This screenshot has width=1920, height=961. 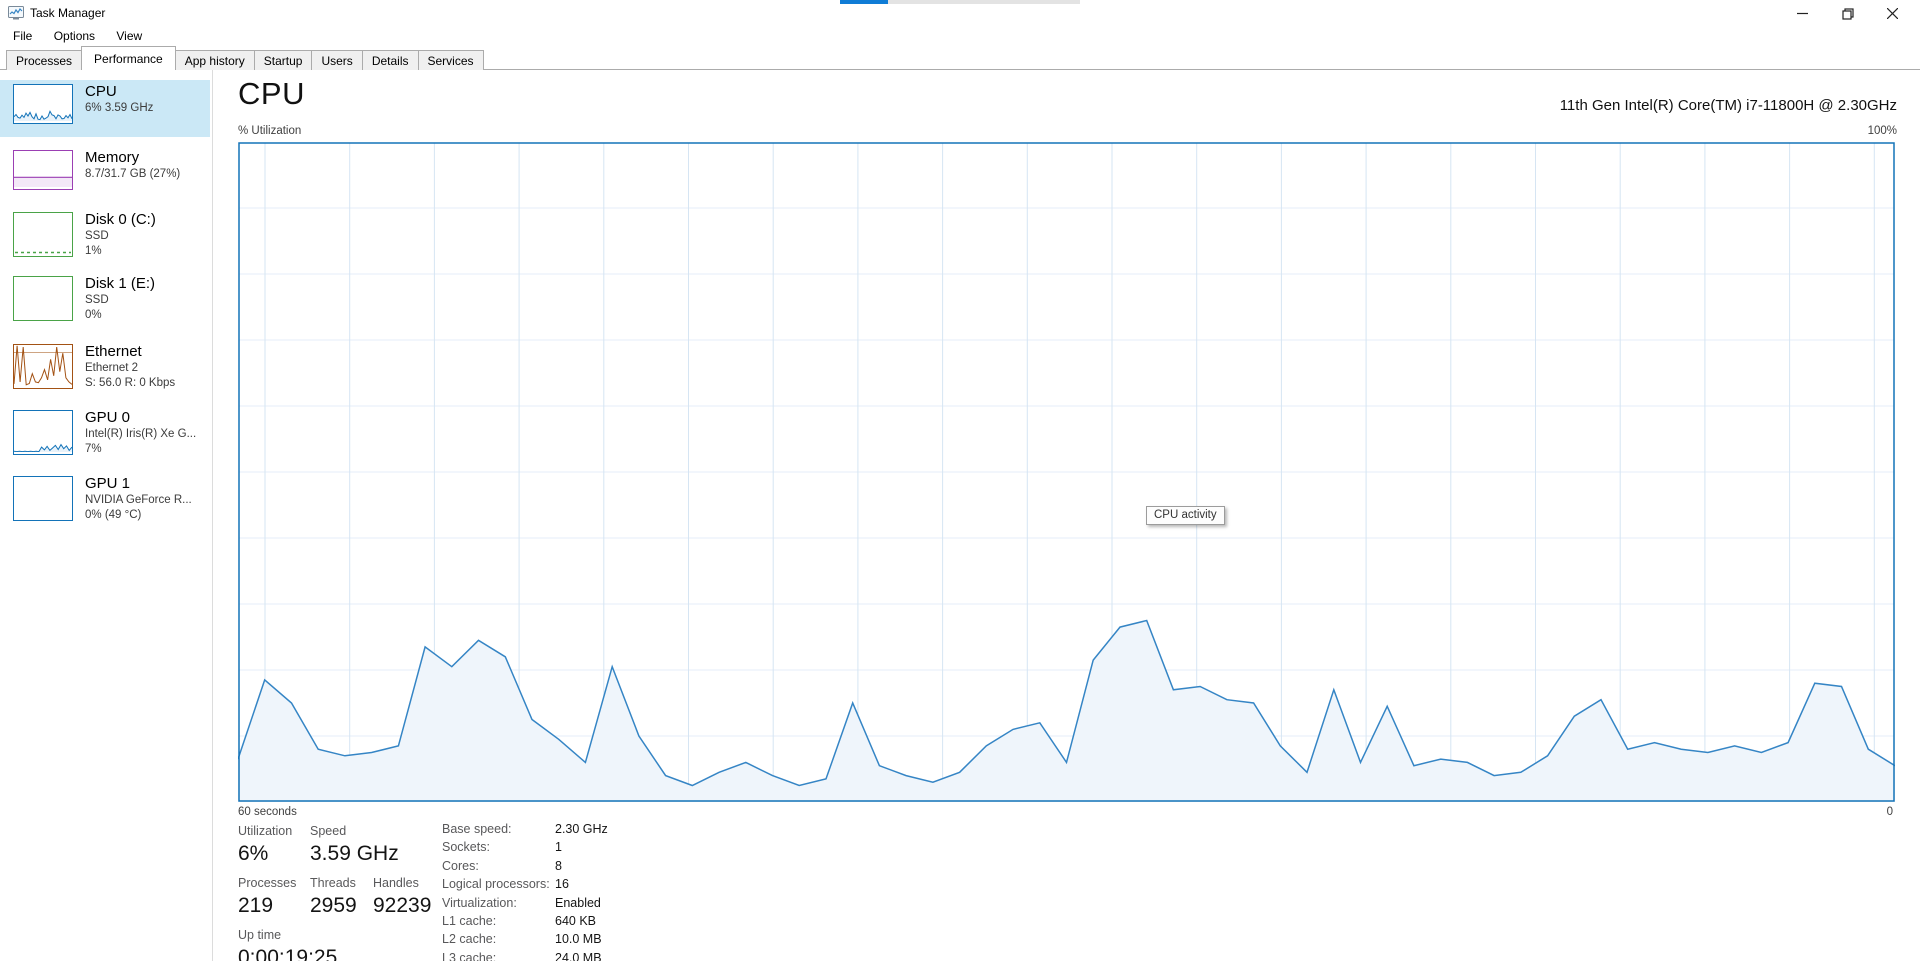 What do you see at coordinates (1185, 515) in the screenshot?
I see `cpu-activity-tooltip: CPU activity` at bounding box center [1185, 515].